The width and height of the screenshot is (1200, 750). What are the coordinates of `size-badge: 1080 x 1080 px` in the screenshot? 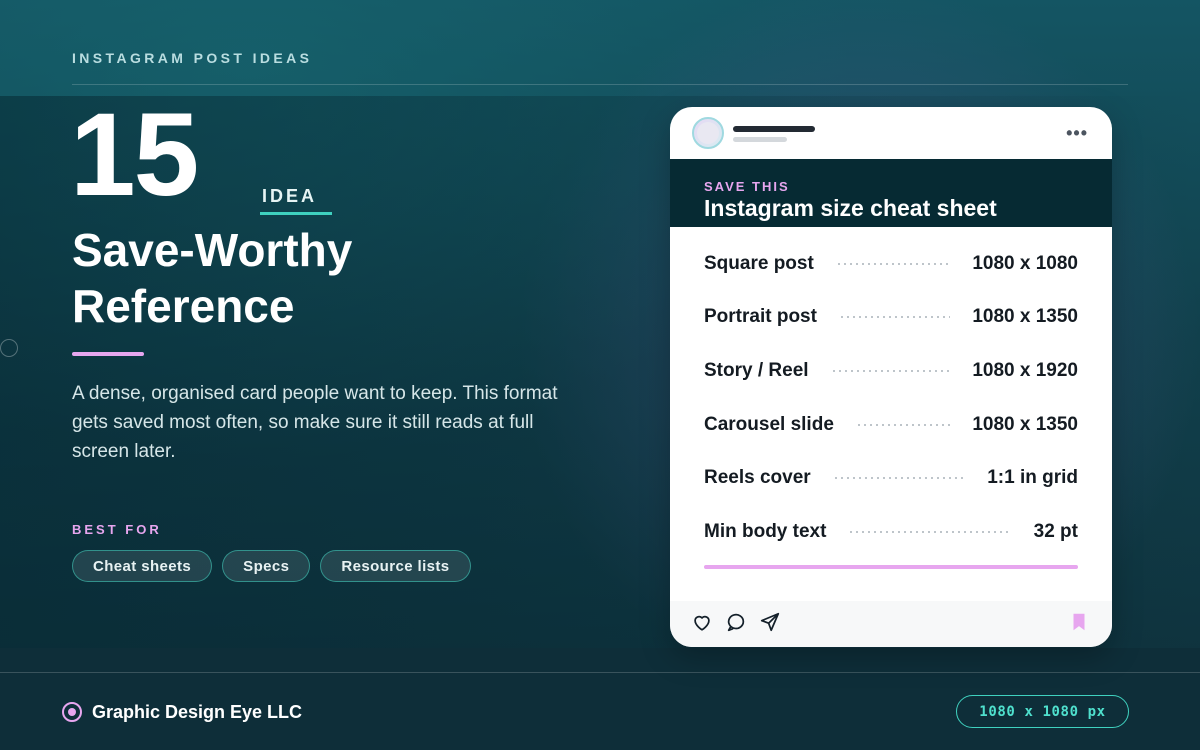 It's located at (1042, 711).